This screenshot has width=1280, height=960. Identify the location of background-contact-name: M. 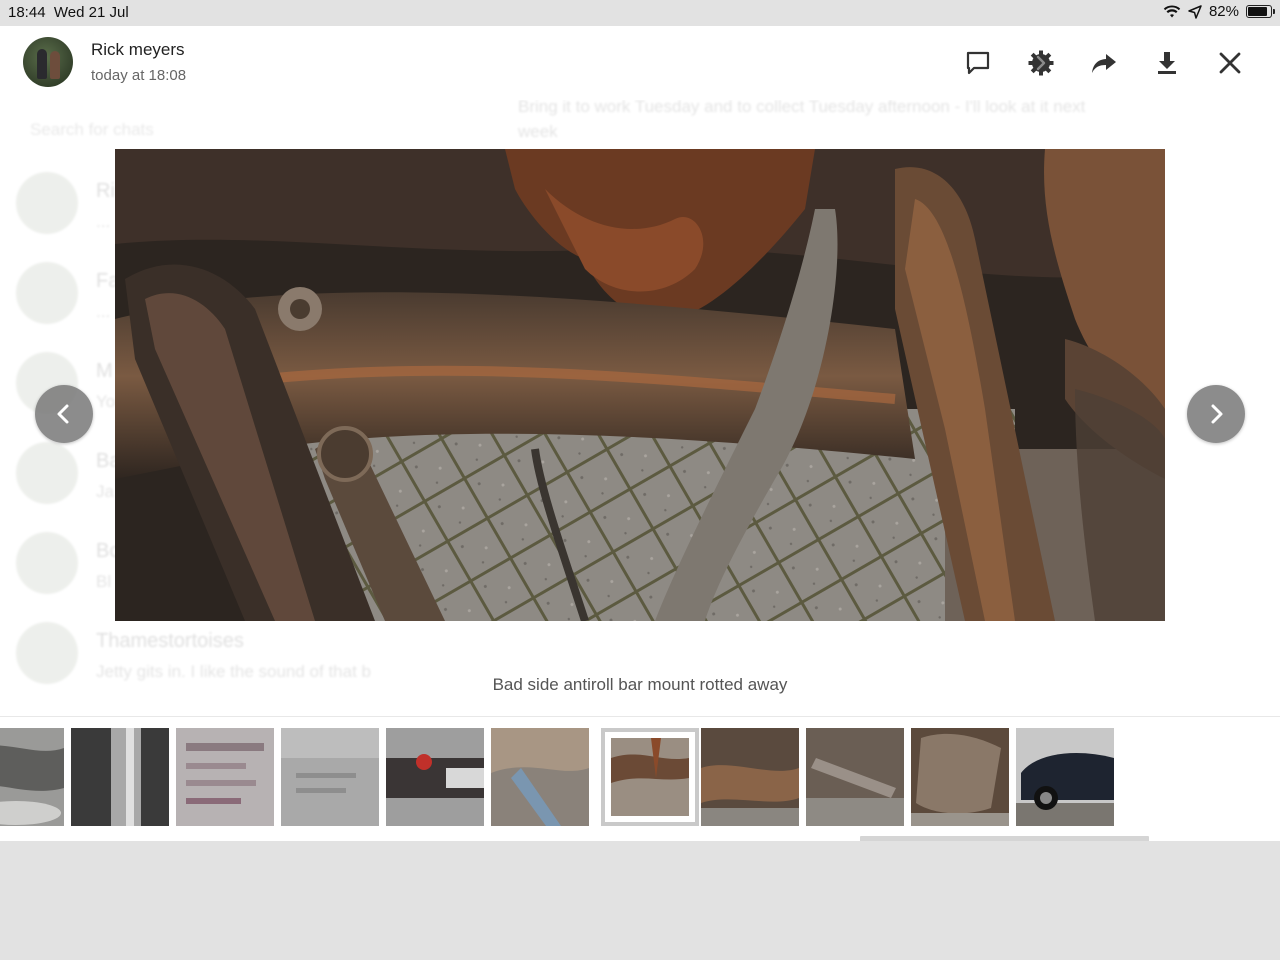
(104, 371).